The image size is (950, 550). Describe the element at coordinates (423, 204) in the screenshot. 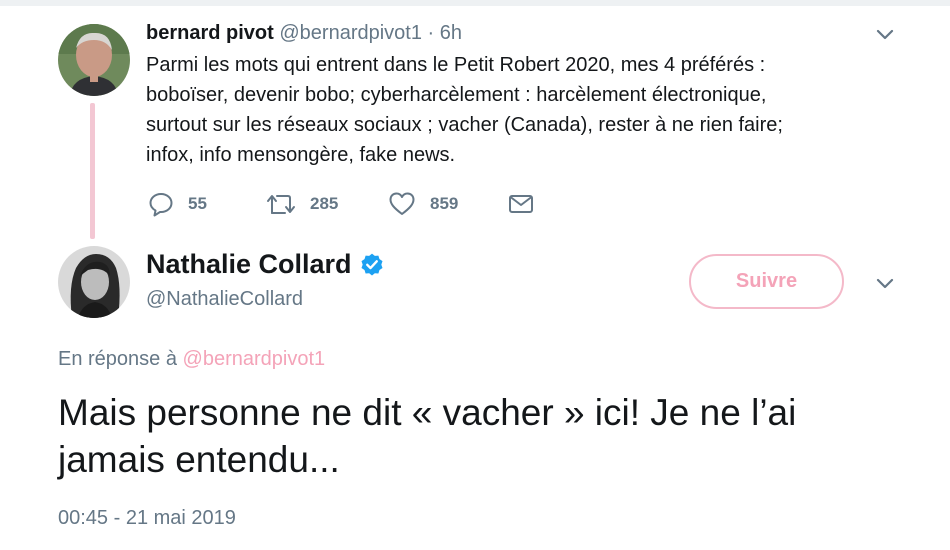

I see `like-button: 859` at that location.